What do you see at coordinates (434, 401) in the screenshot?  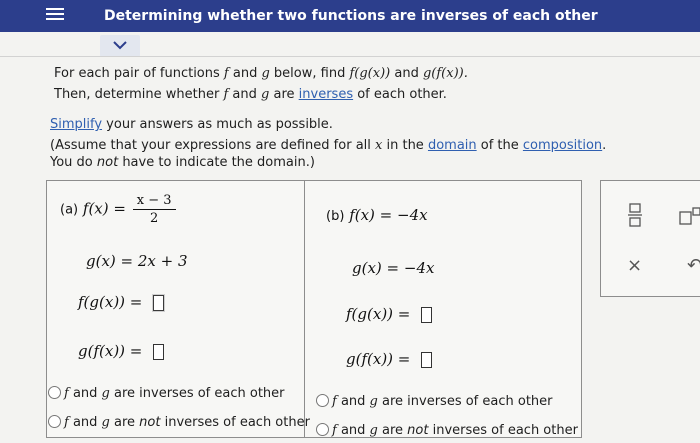 I see `part-b-option-inverses: f and g are inverses of each other` at bounding box center [434, 401].